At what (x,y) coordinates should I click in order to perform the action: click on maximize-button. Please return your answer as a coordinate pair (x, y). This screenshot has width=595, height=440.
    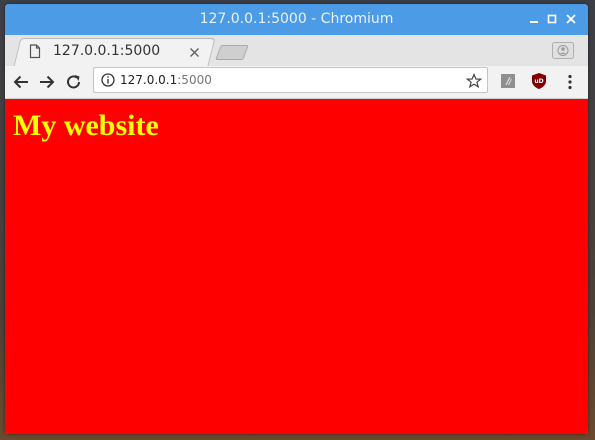
    Looking at the image, I should click on (552, 19).